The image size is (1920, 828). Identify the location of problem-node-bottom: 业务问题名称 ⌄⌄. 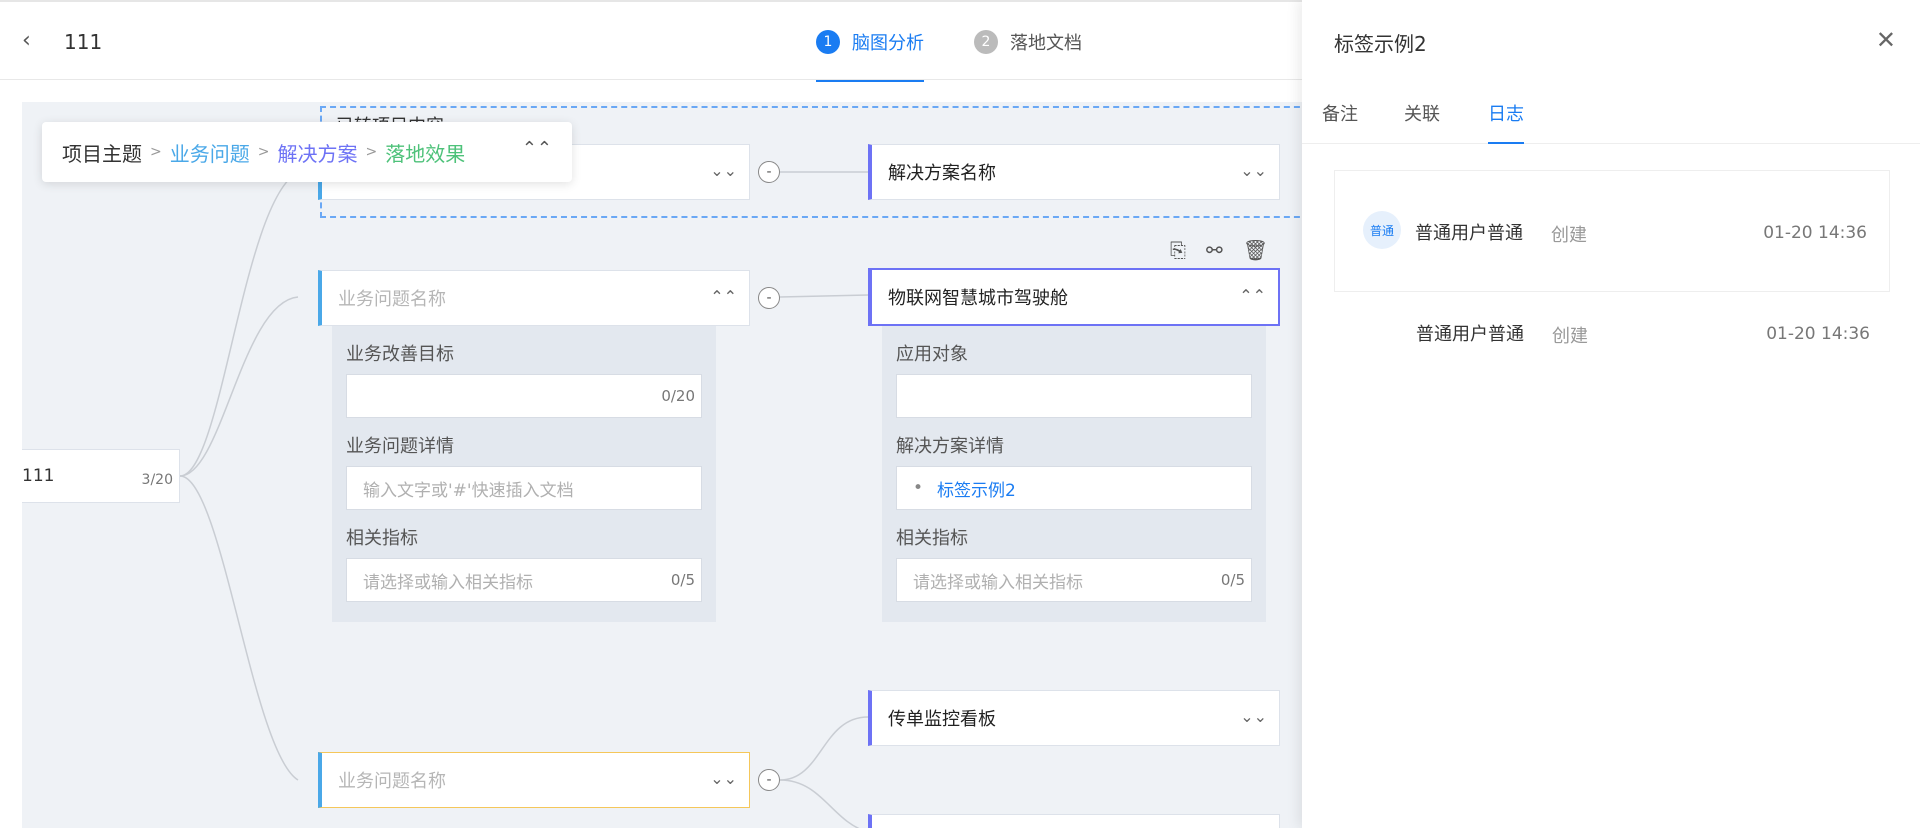
(534, 780).